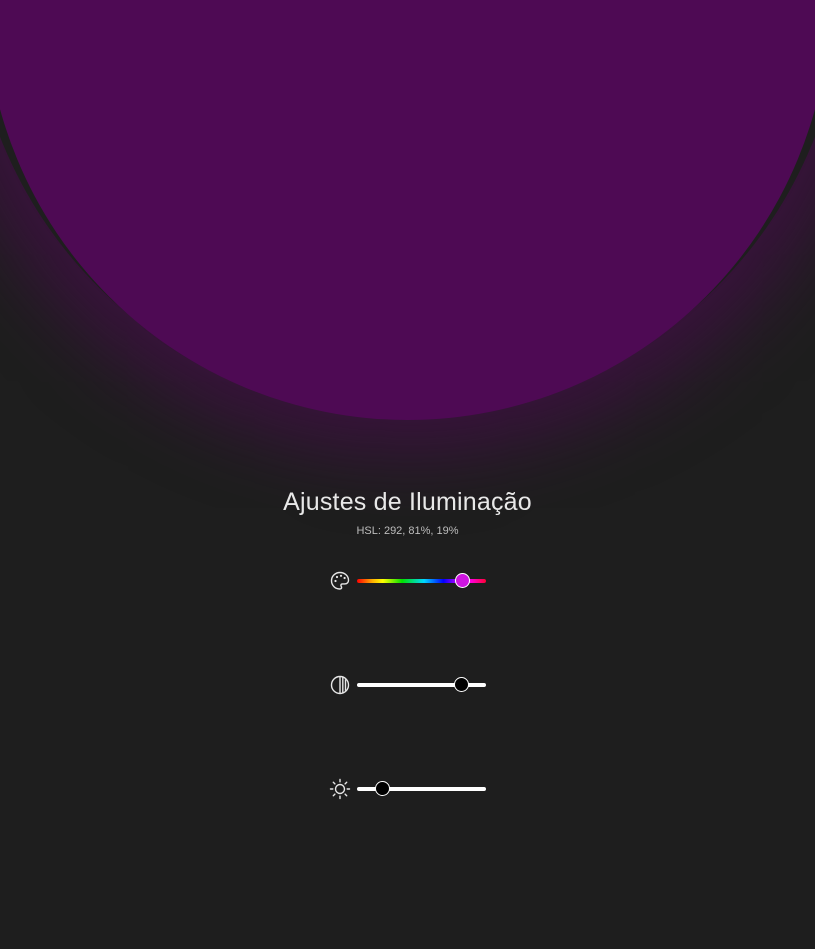  I want to click on page-title: Ajustes de Iluminação, so click(407, 502).